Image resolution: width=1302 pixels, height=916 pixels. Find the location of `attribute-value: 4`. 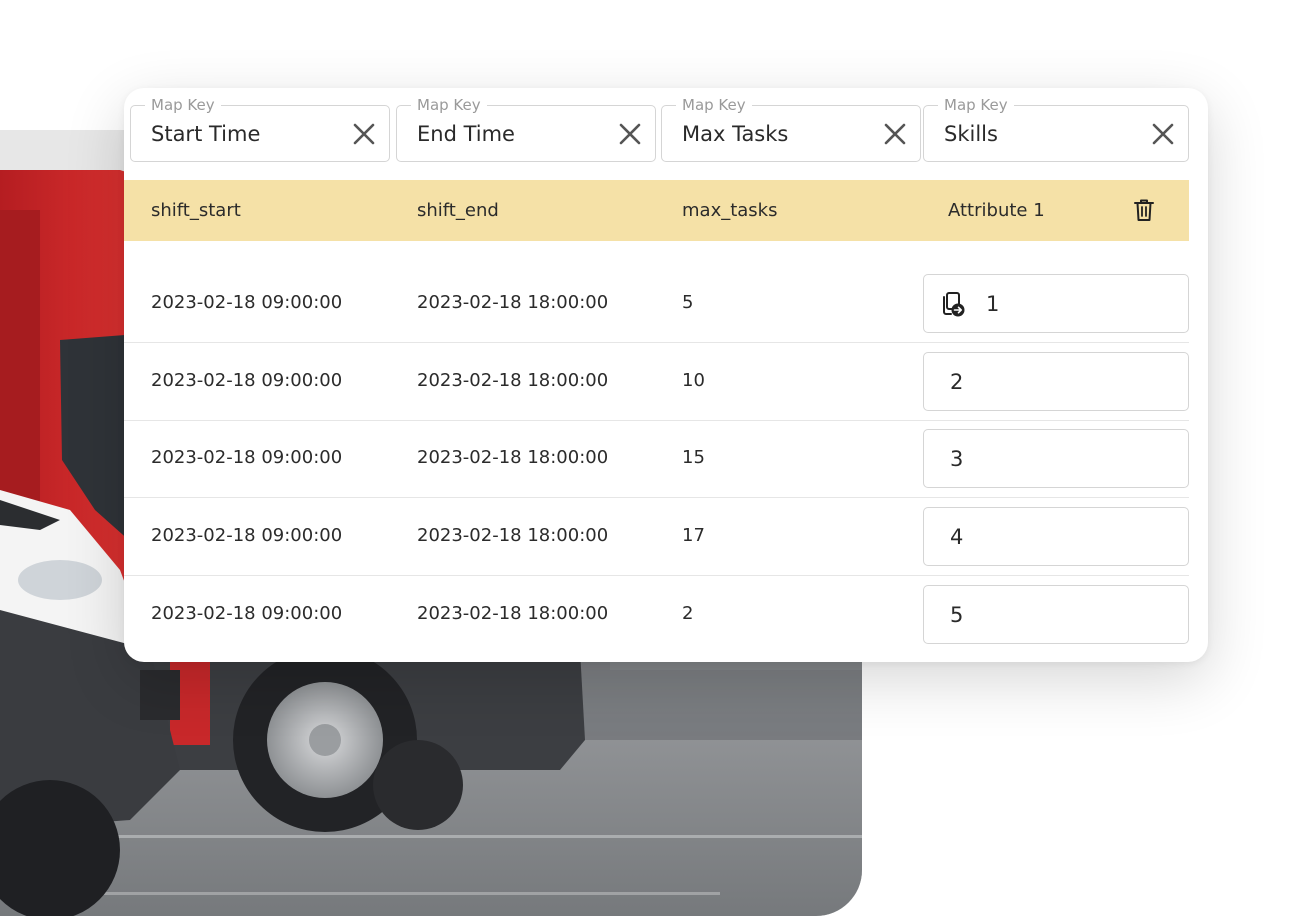

attribute-value: 4 is located at coordinates (957, 537).